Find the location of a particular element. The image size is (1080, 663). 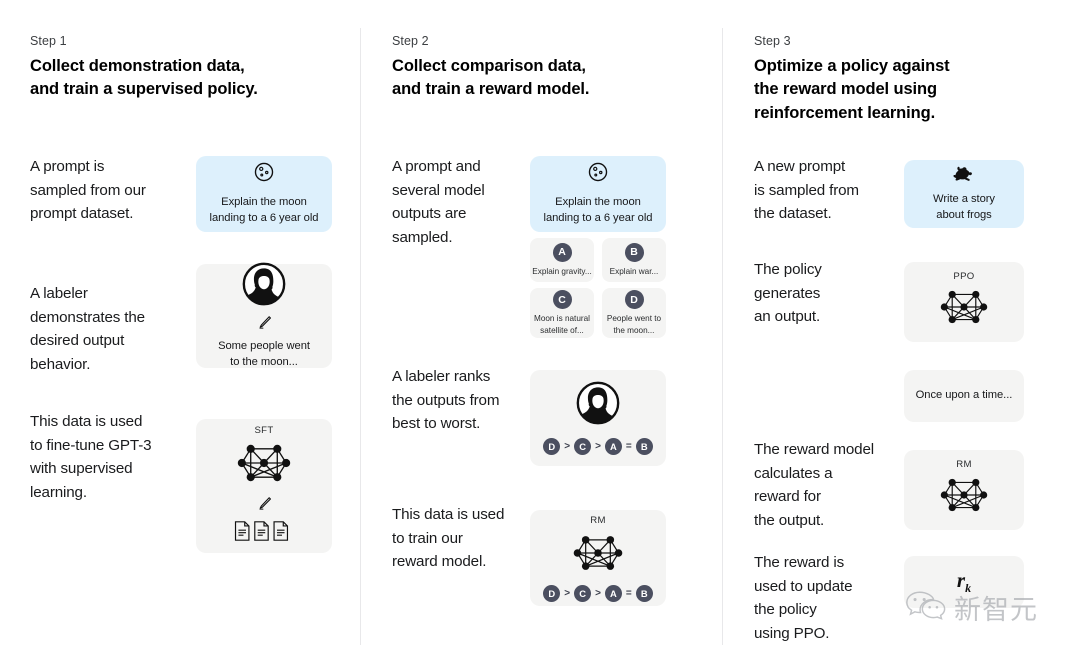

rank-op-3: > is located at coordinates (598, 446).